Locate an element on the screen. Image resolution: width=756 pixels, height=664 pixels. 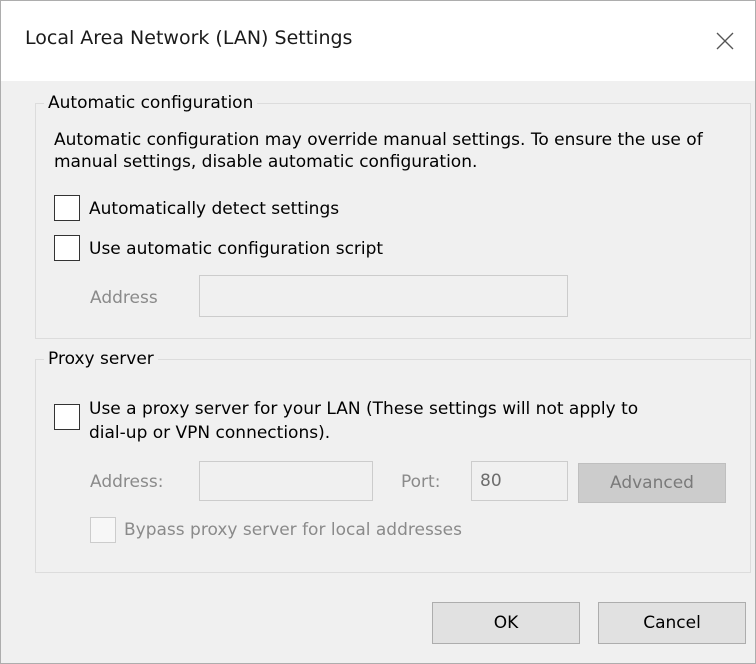
bypass-local-label: Bypass proxy server for local addresses is located at coordinates (293, 530).